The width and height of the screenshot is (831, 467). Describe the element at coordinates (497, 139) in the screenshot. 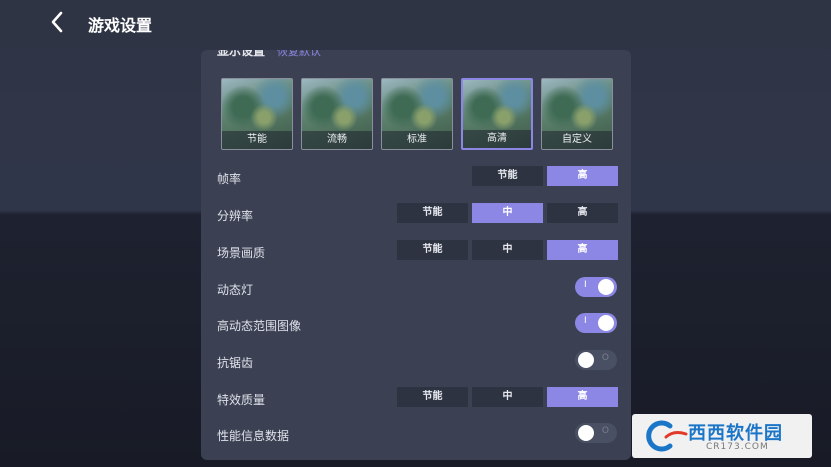

I see `preset-label: 高清` at that location.